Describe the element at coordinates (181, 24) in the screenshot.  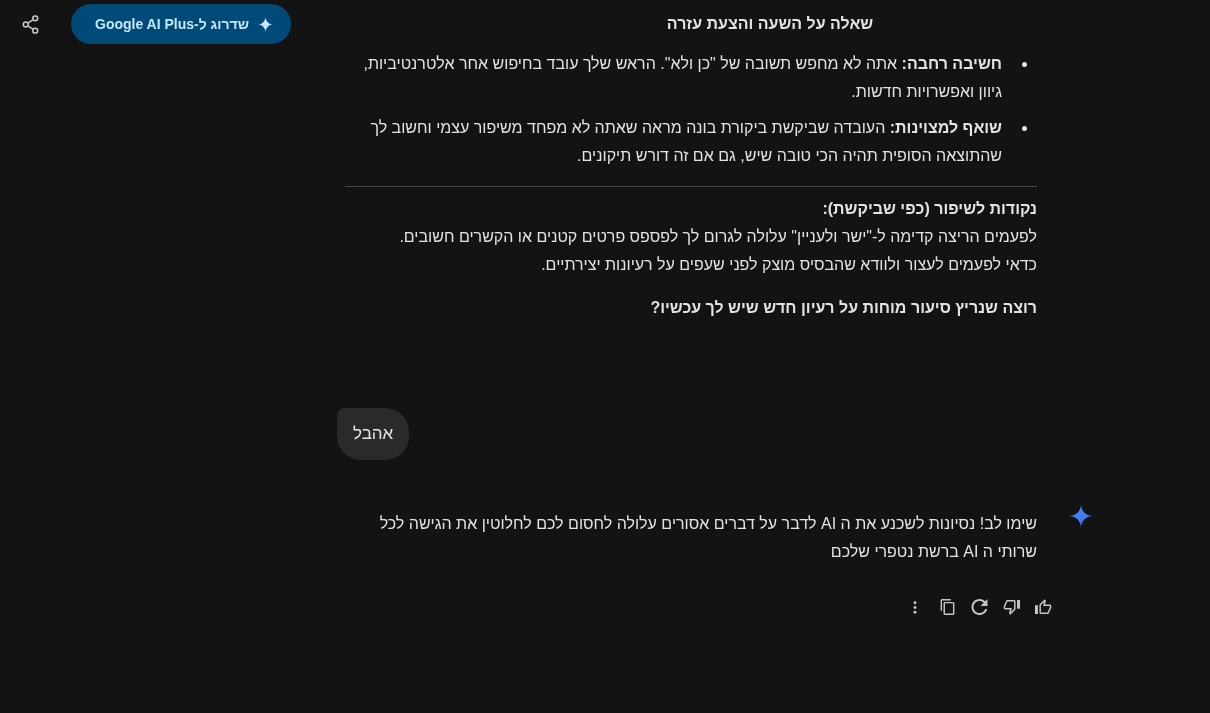
I see `upgrade-button: שדרוג ל-Google AI Plus` at that location.